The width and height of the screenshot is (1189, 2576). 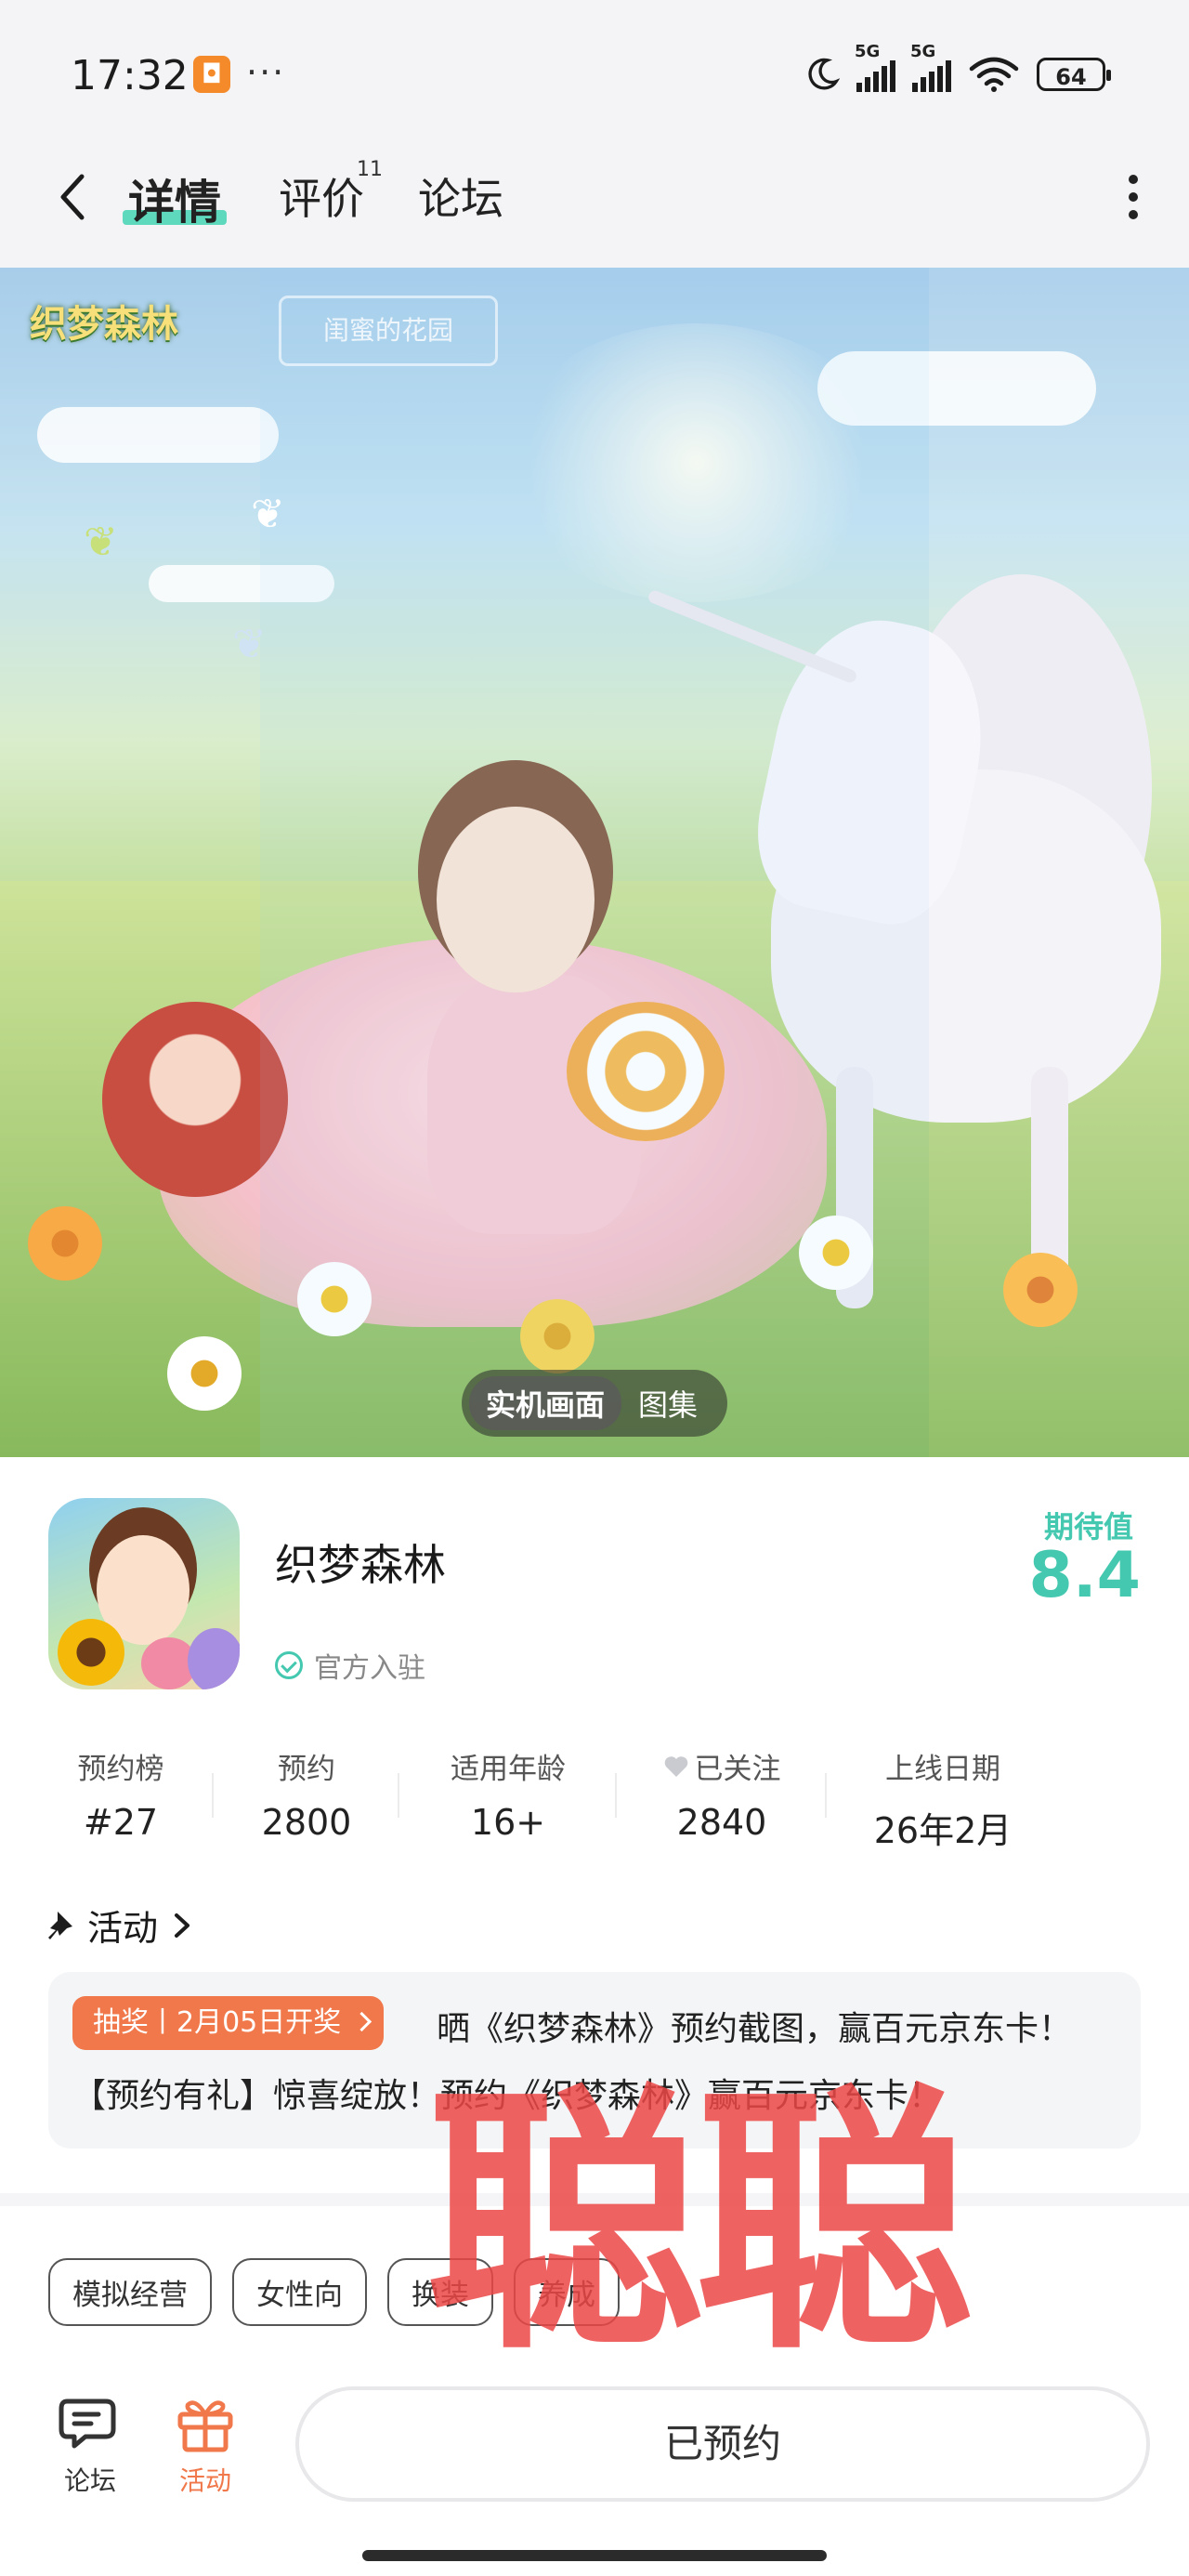 I want to click on more-notifications-icon: ···, so click(x=266, y=72).